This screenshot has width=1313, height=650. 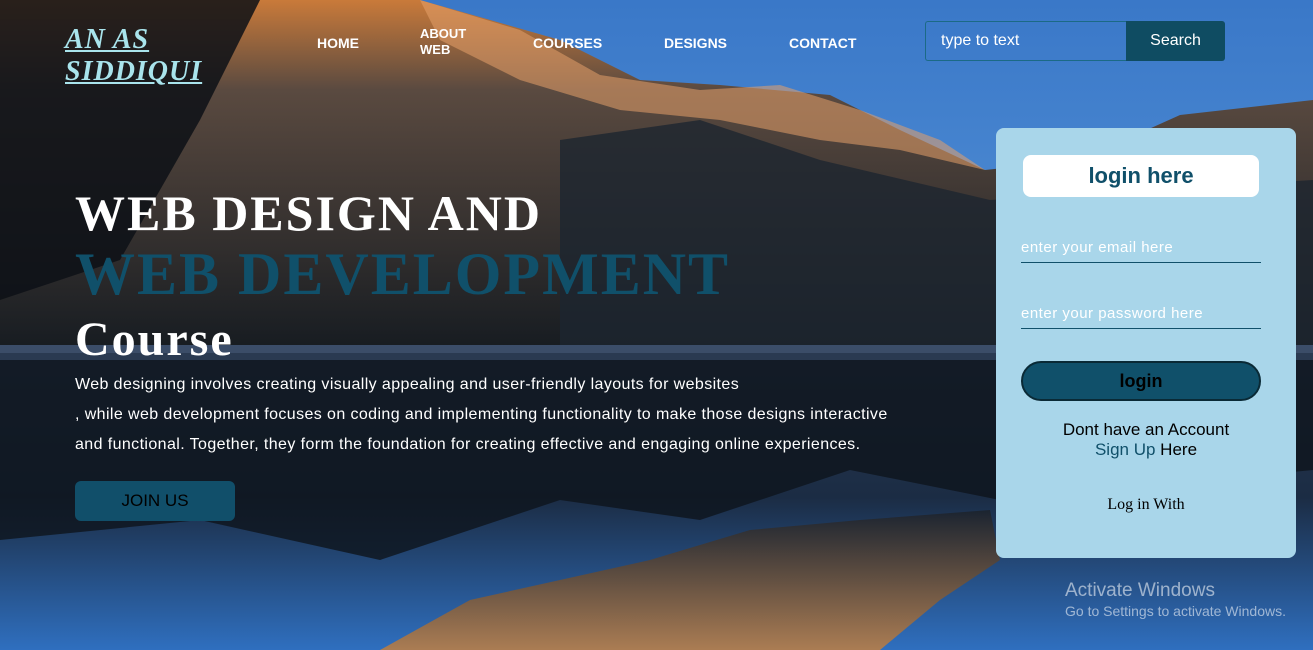 I want to click on brand-logo: AN AS SIDDIQUI, so click(x=150, y=56).